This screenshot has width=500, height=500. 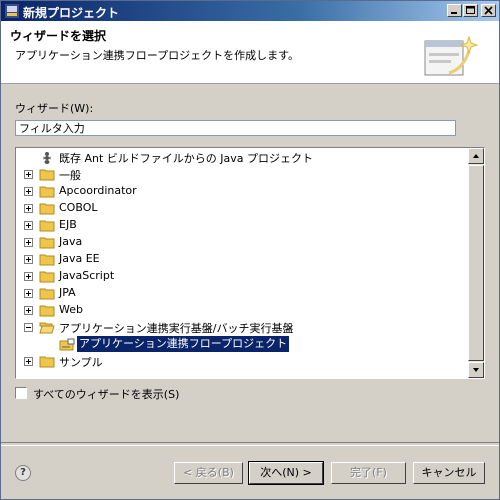 I want to click on tree-item-jpa: JPA, so click(x=241, y=293).